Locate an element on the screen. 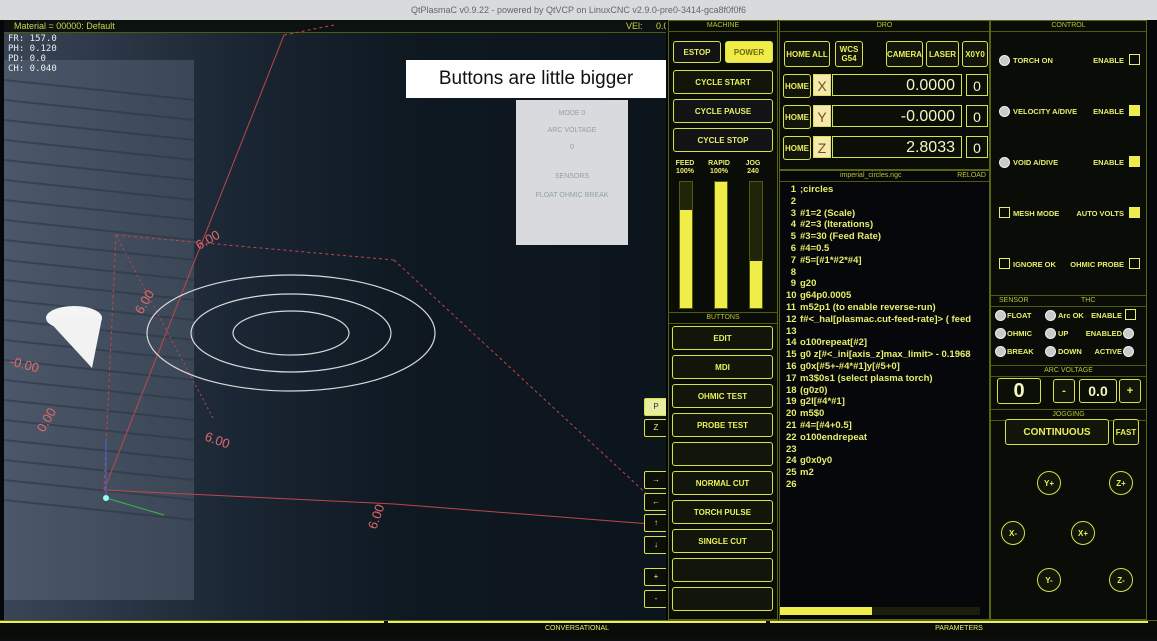  gcode-line: 8 is located at coordinates (884, 273).